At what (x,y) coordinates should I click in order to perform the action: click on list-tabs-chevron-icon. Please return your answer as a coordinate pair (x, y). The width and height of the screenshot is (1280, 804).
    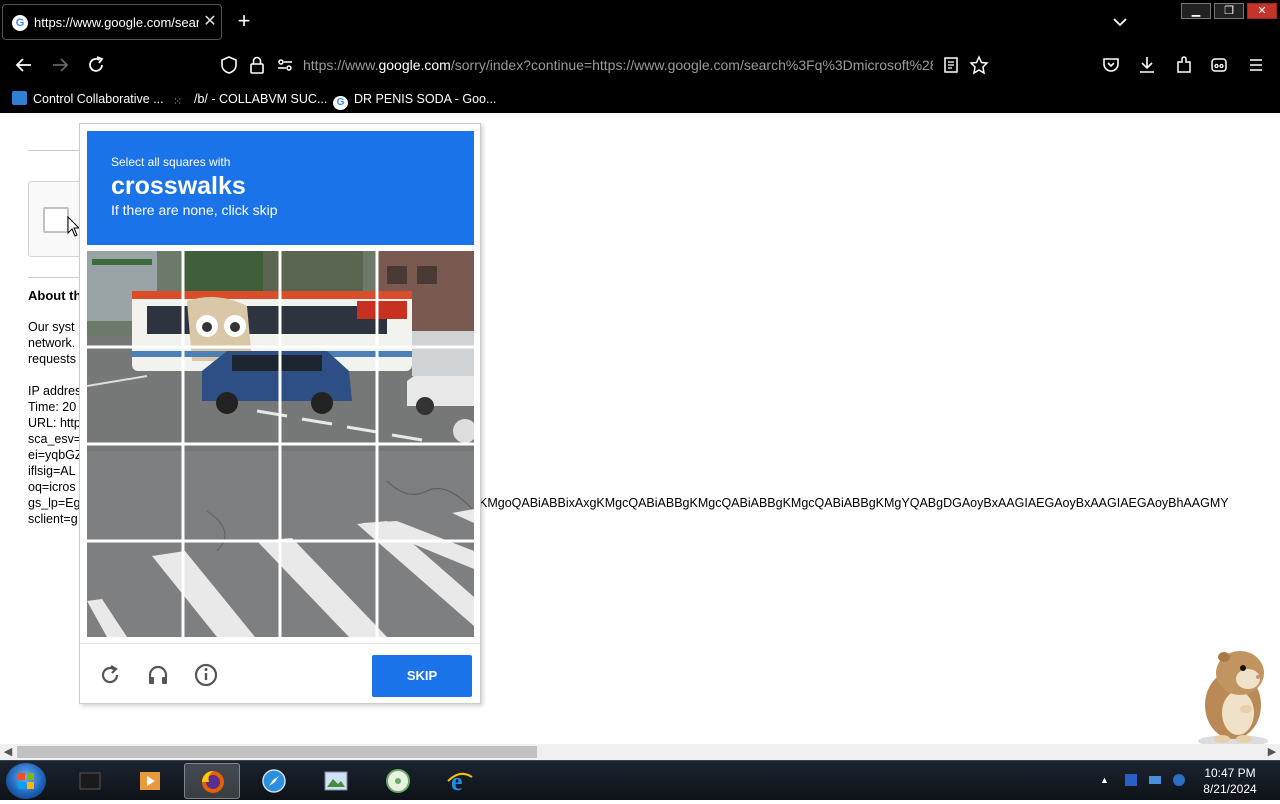
    Looking at the image, I should click on (1120, 22).